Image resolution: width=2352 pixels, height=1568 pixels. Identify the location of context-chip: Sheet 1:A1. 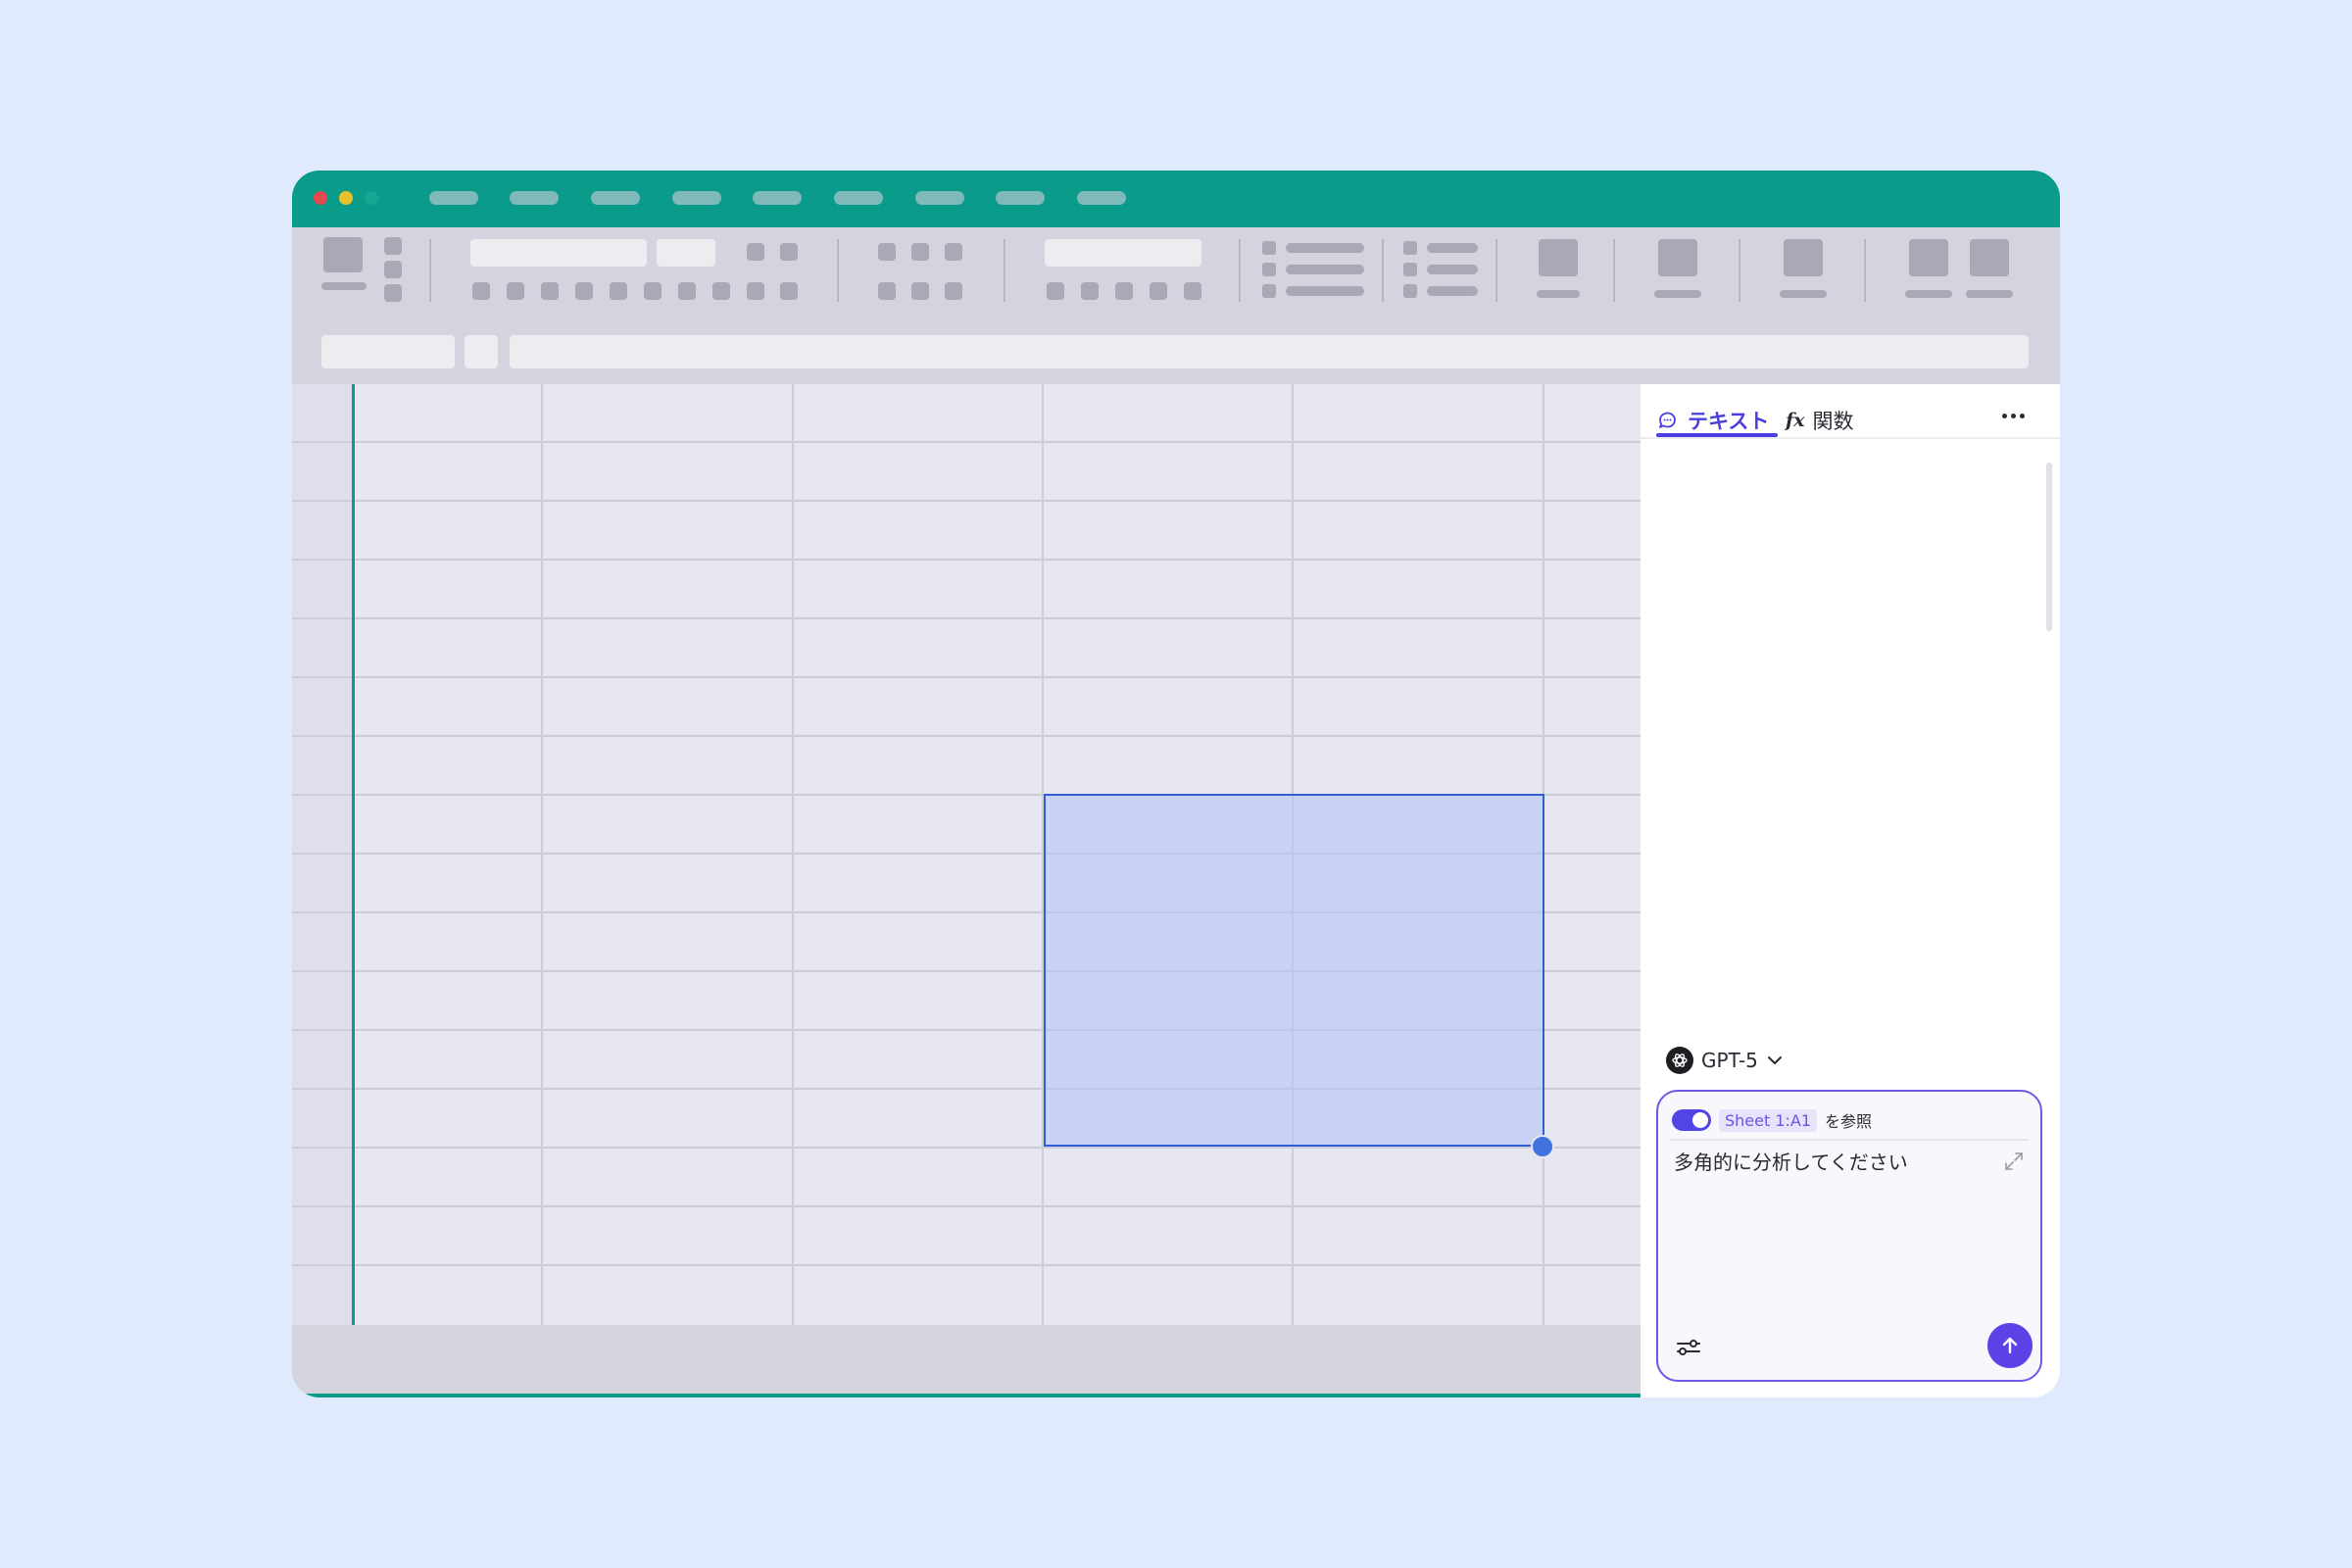
(1768, 1120).